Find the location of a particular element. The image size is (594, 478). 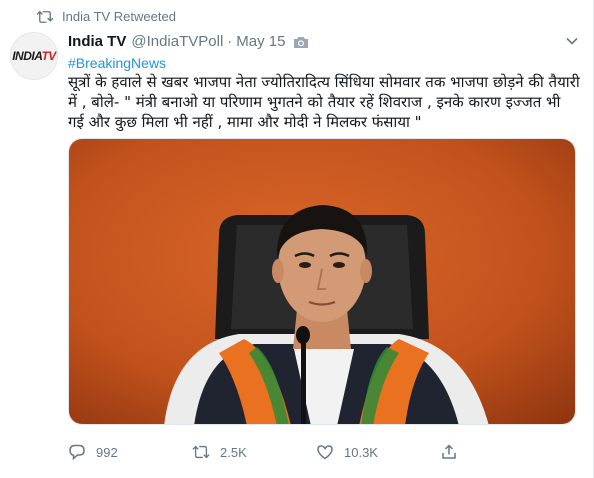

tweet-header: India TV @IndiaTVPoll · May 15 is located at coordinates (188, 42).